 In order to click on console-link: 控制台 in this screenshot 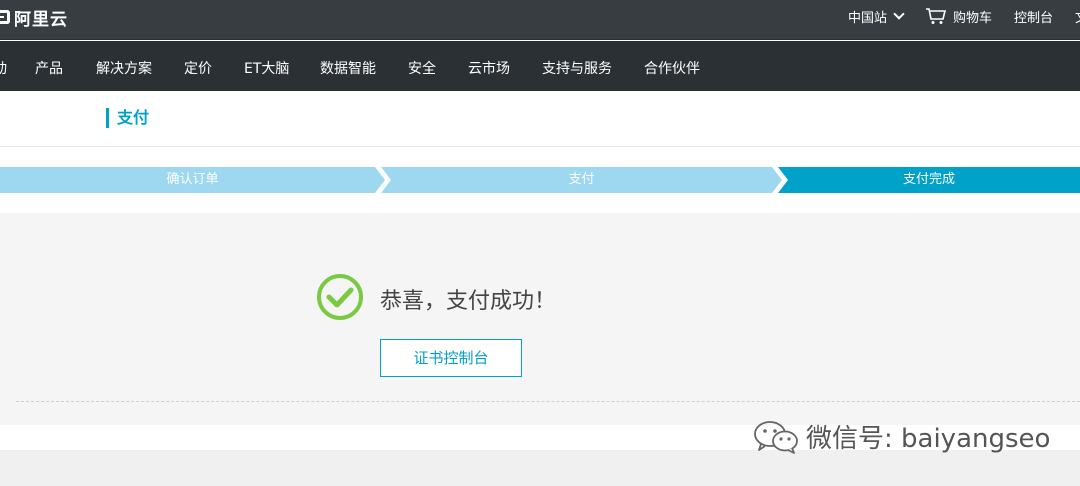, I will do `click(1033, 16)`.